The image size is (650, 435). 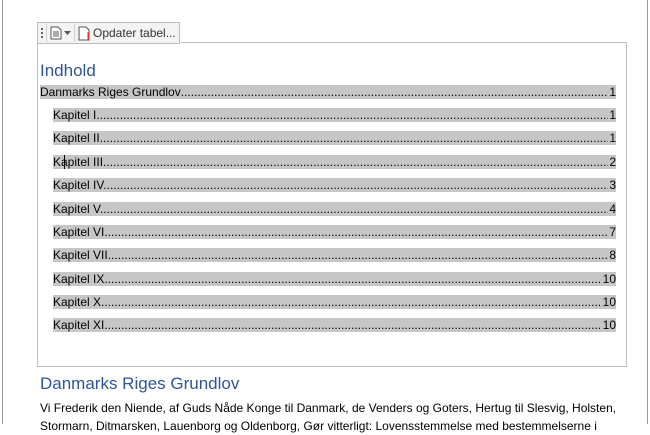 What do you see at coordinates (64, 162) in the screenshot?
I see `text-cursor` at bounding box center [64, 162].